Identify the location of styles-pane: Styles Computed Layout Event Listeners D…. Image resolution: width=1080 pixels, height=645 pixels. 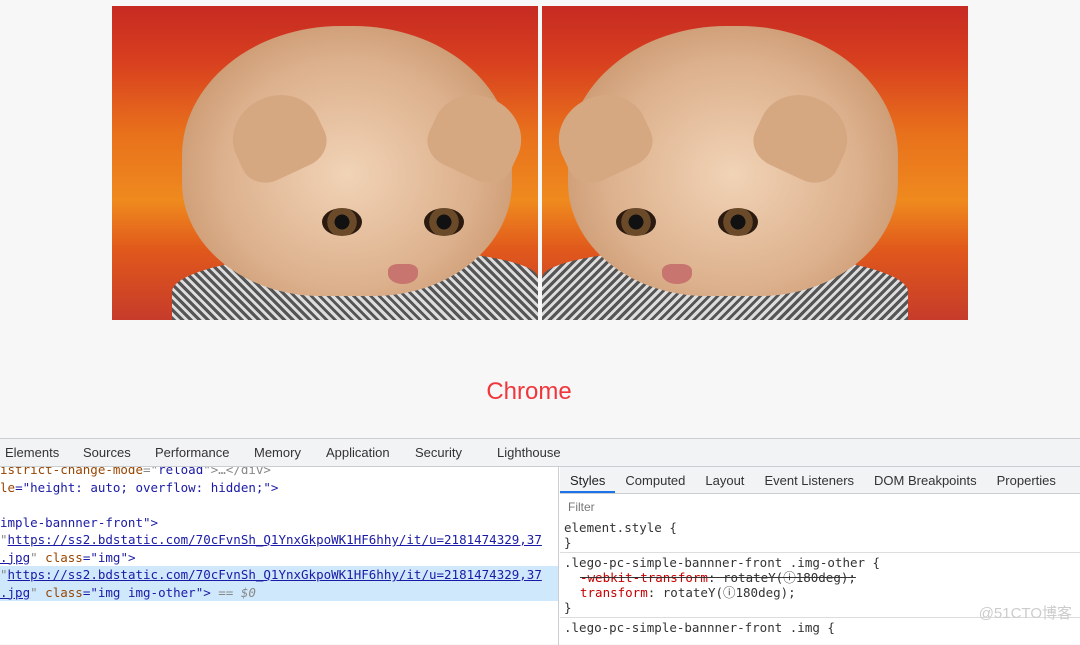
(820, 556).